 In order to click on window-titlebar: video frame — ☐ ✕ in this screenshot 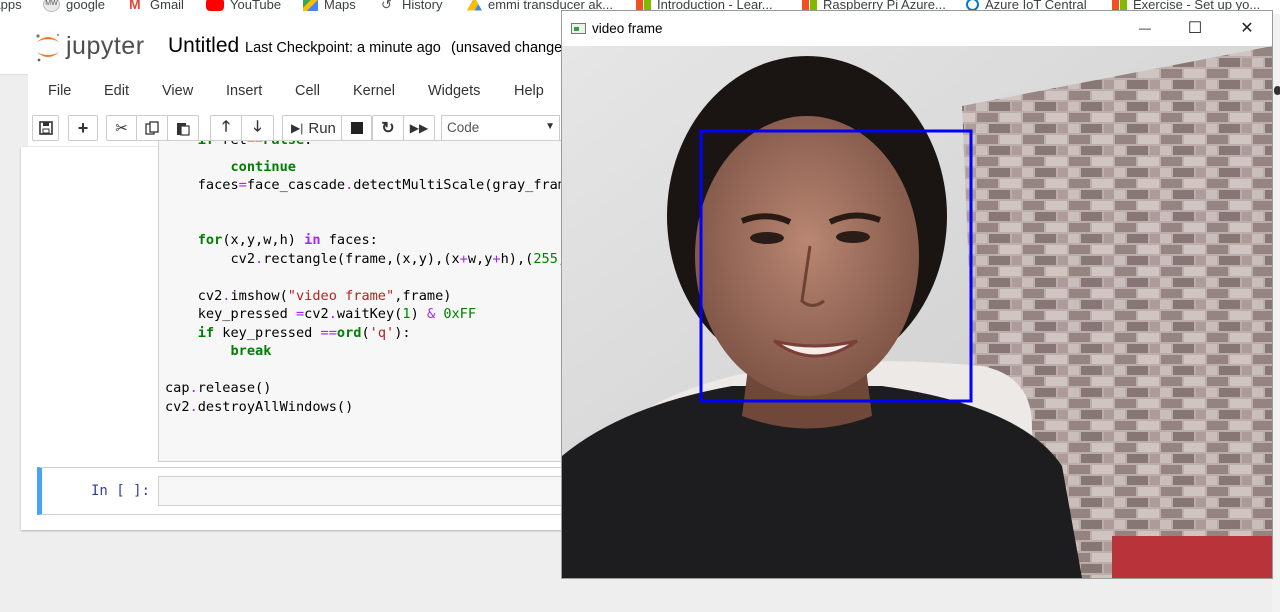, I will do `click(917, 28)`.